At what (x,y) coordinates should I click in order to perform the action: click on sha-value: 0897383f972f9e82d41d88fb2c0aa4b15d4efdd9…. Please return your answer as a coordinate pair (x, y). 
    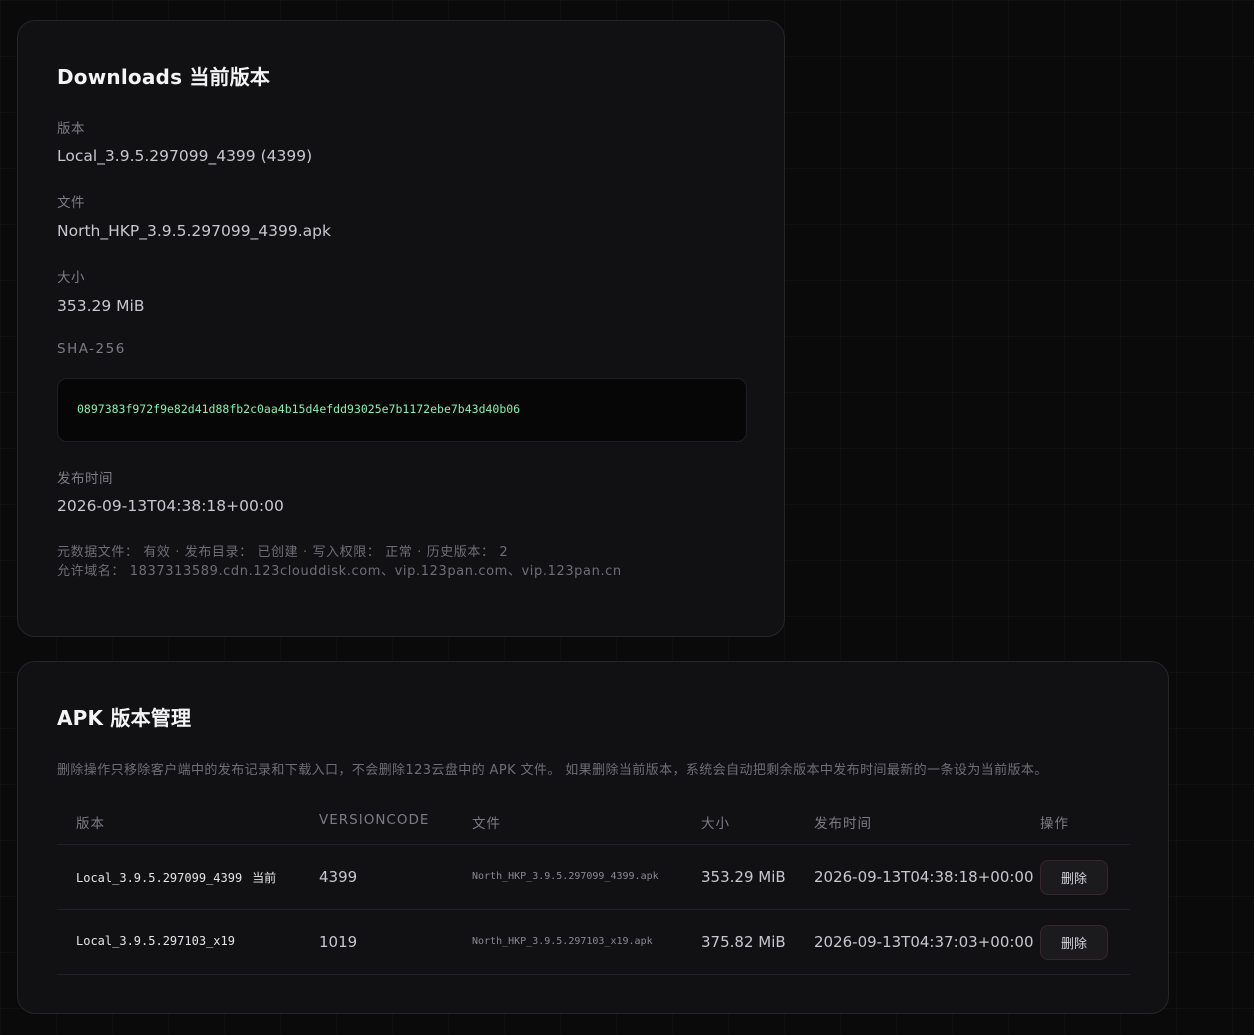
    Looking at the image, I should click on (298, 409).